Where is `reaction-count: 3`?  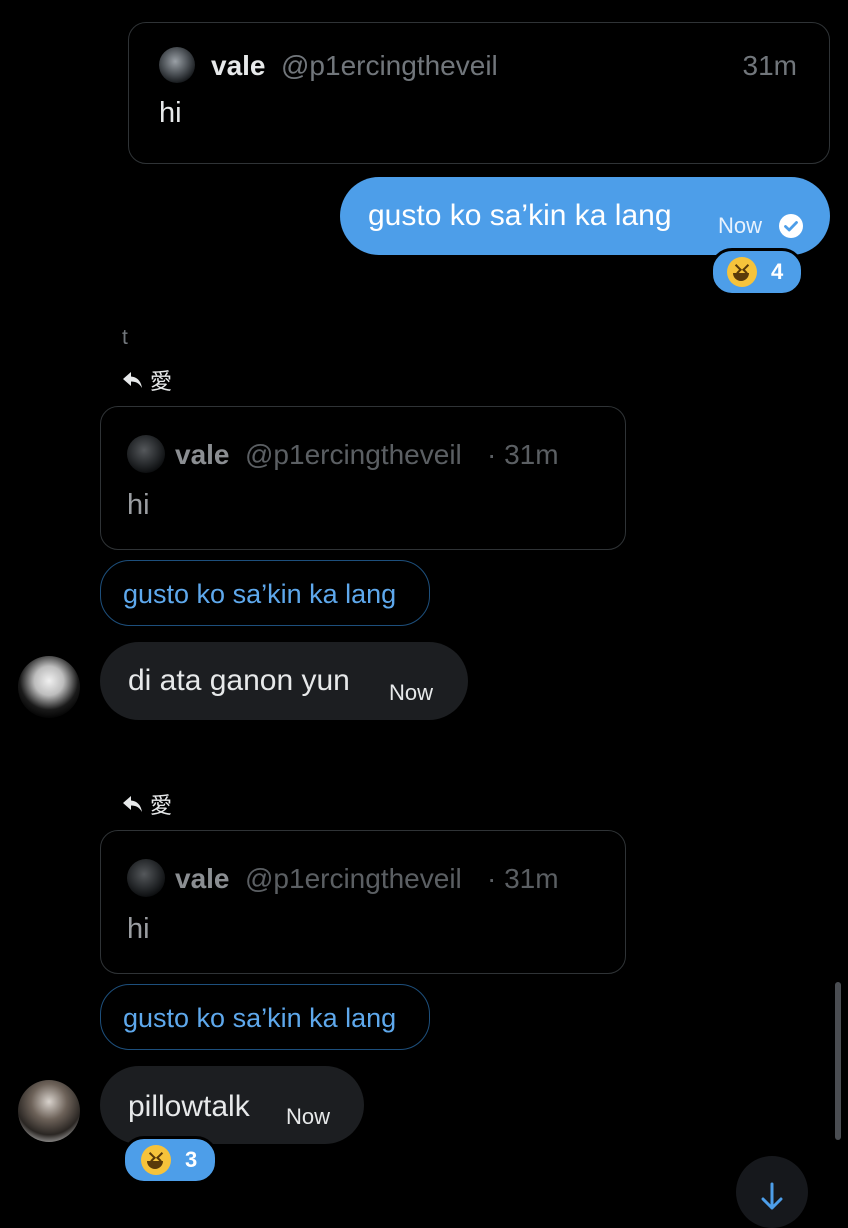
reaction-count: 3 is located at coordinates (191, 1159).